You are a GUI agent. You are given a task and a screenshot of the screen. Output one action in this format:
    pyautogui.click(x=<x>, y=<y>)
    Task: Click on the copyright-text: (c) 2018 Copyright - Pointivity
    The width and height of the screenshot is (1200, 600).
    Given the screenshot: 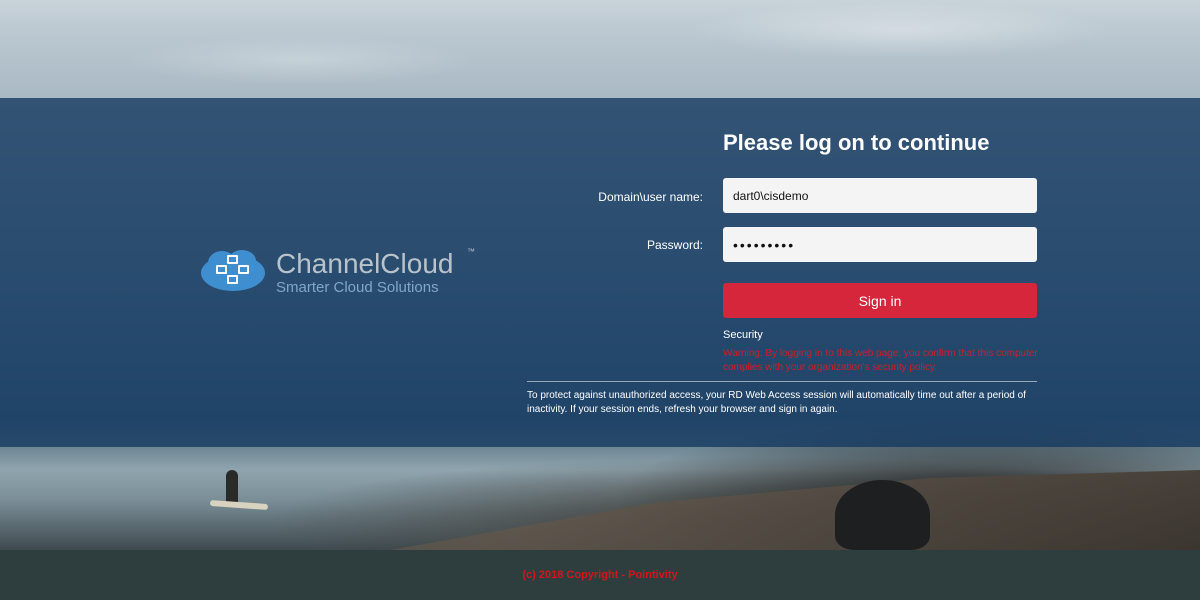 What is the action you would take?
    pyautogui.click(x=600, y=575)
    